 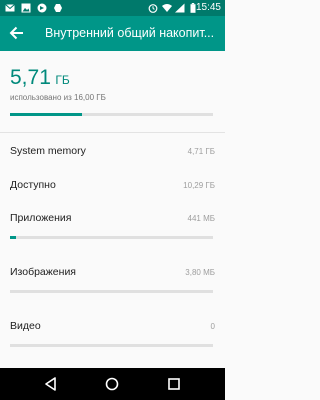 What do you see at coordinates (48, 151) in the screenshot?
I see `row-label: System memory` at bounding box center [48, 151].